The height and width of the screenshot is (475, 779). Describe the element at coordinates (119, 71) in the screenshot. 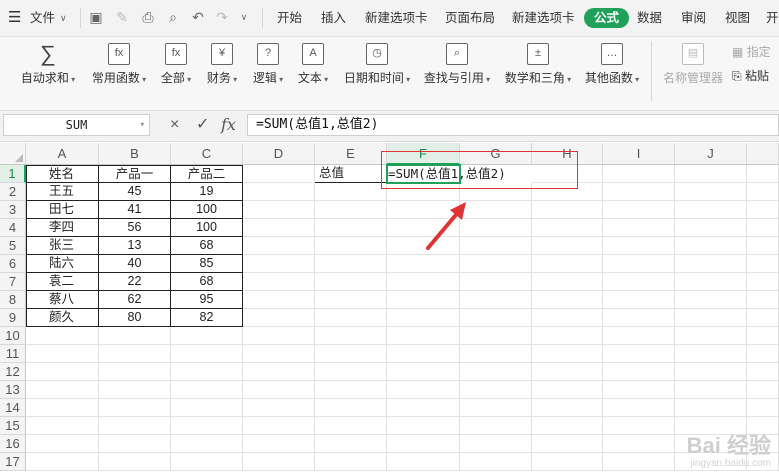

I see `common-functions-button: fx 常用函数` at that location.